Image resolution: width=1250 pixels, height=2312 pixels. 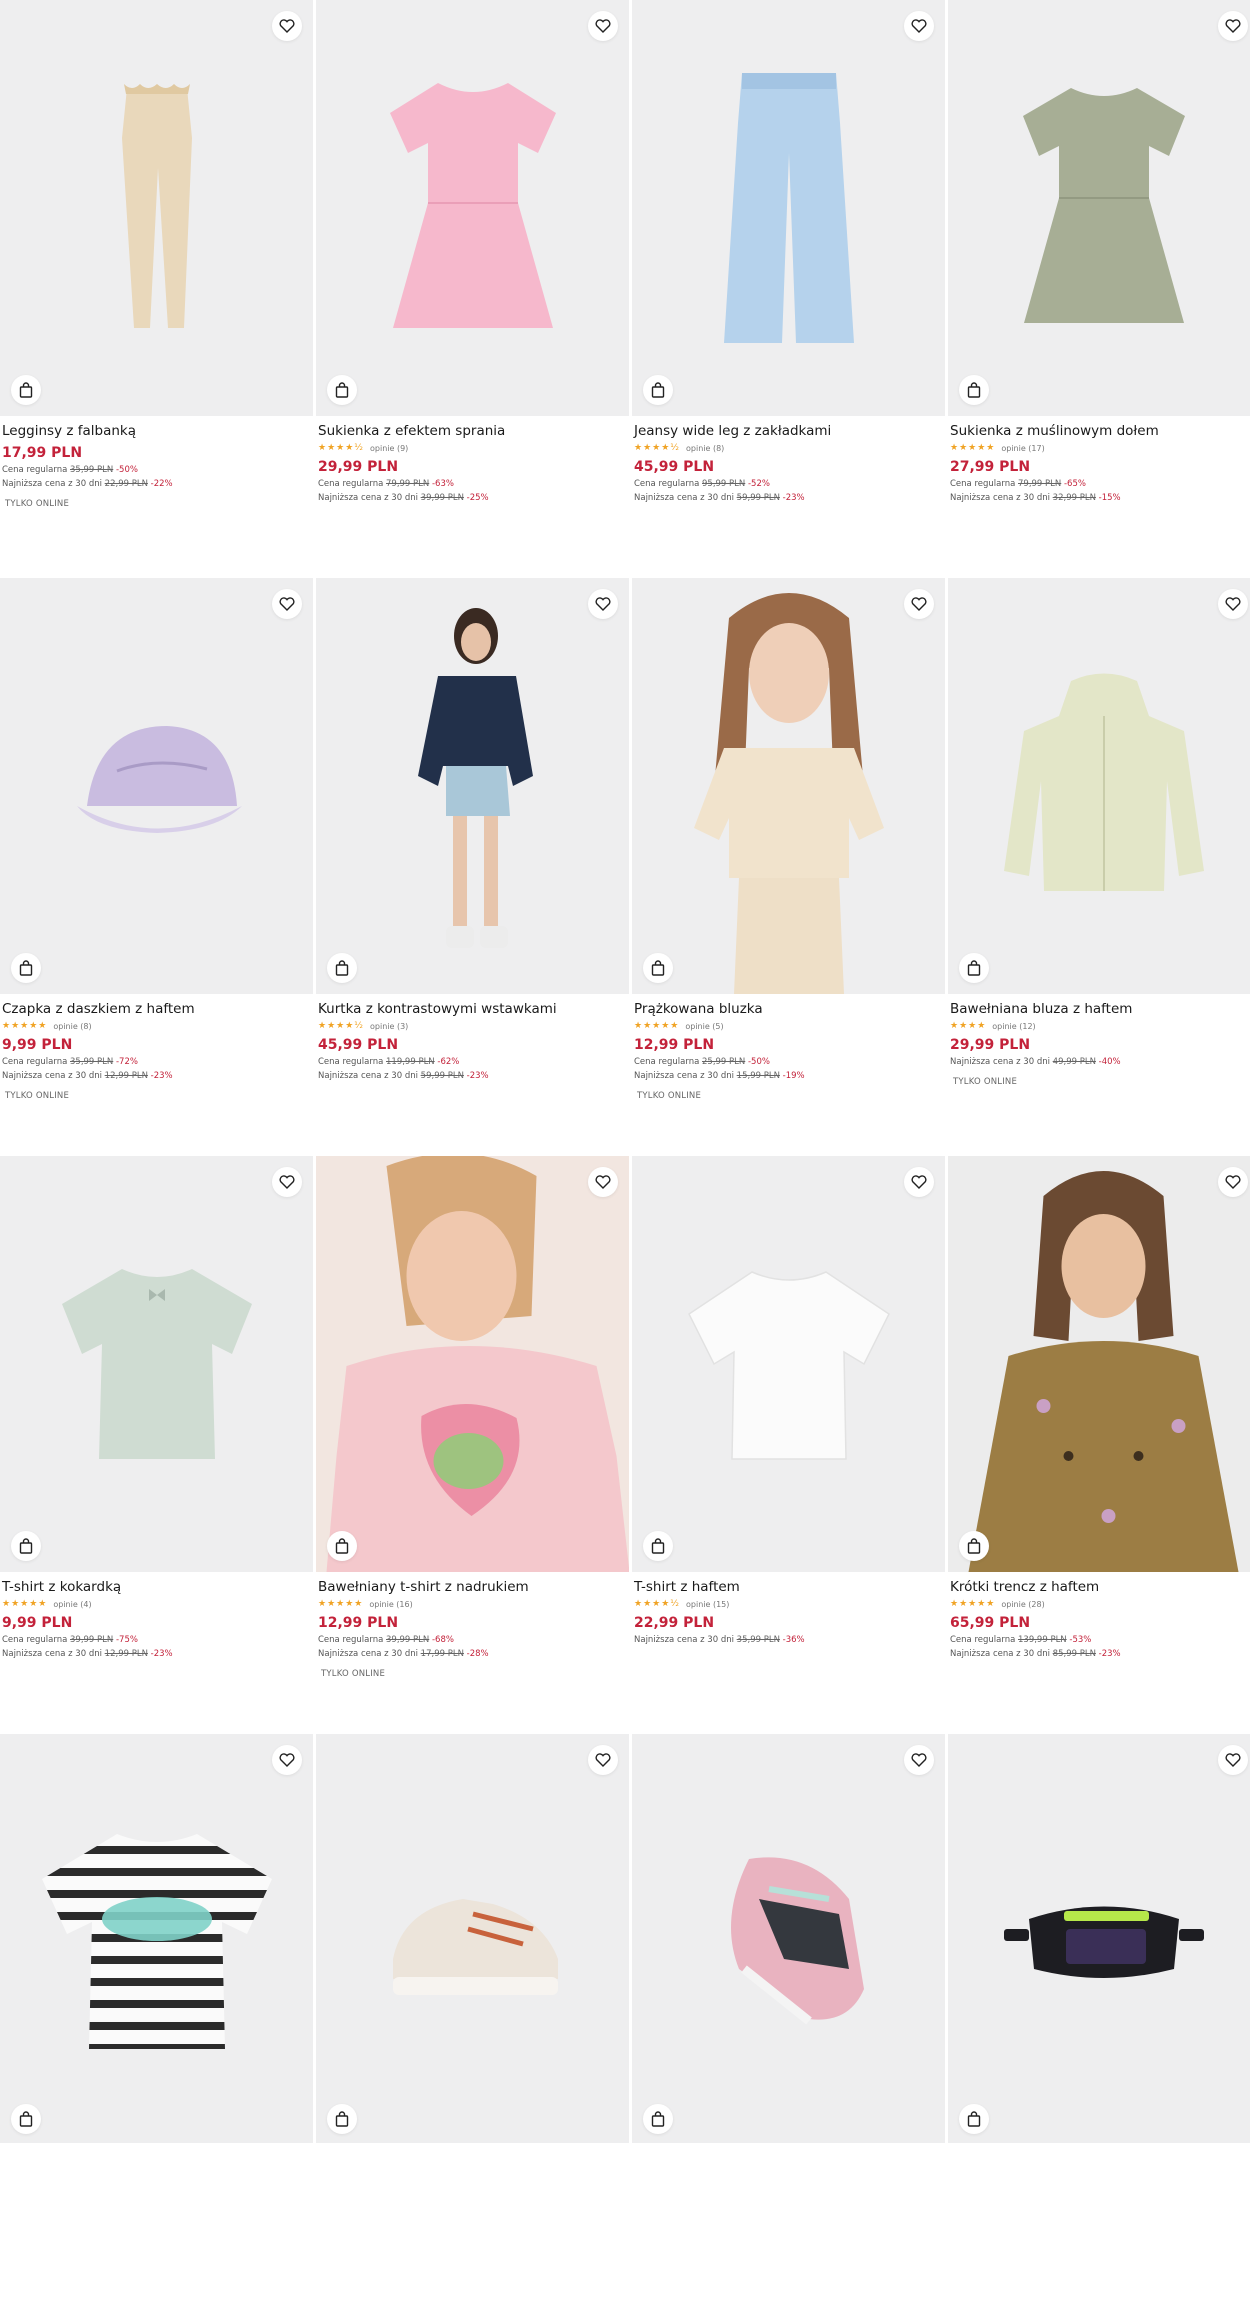 I want to click on product-title: Jeansy wide leg z zakładkami, so click(x=788, y=431).